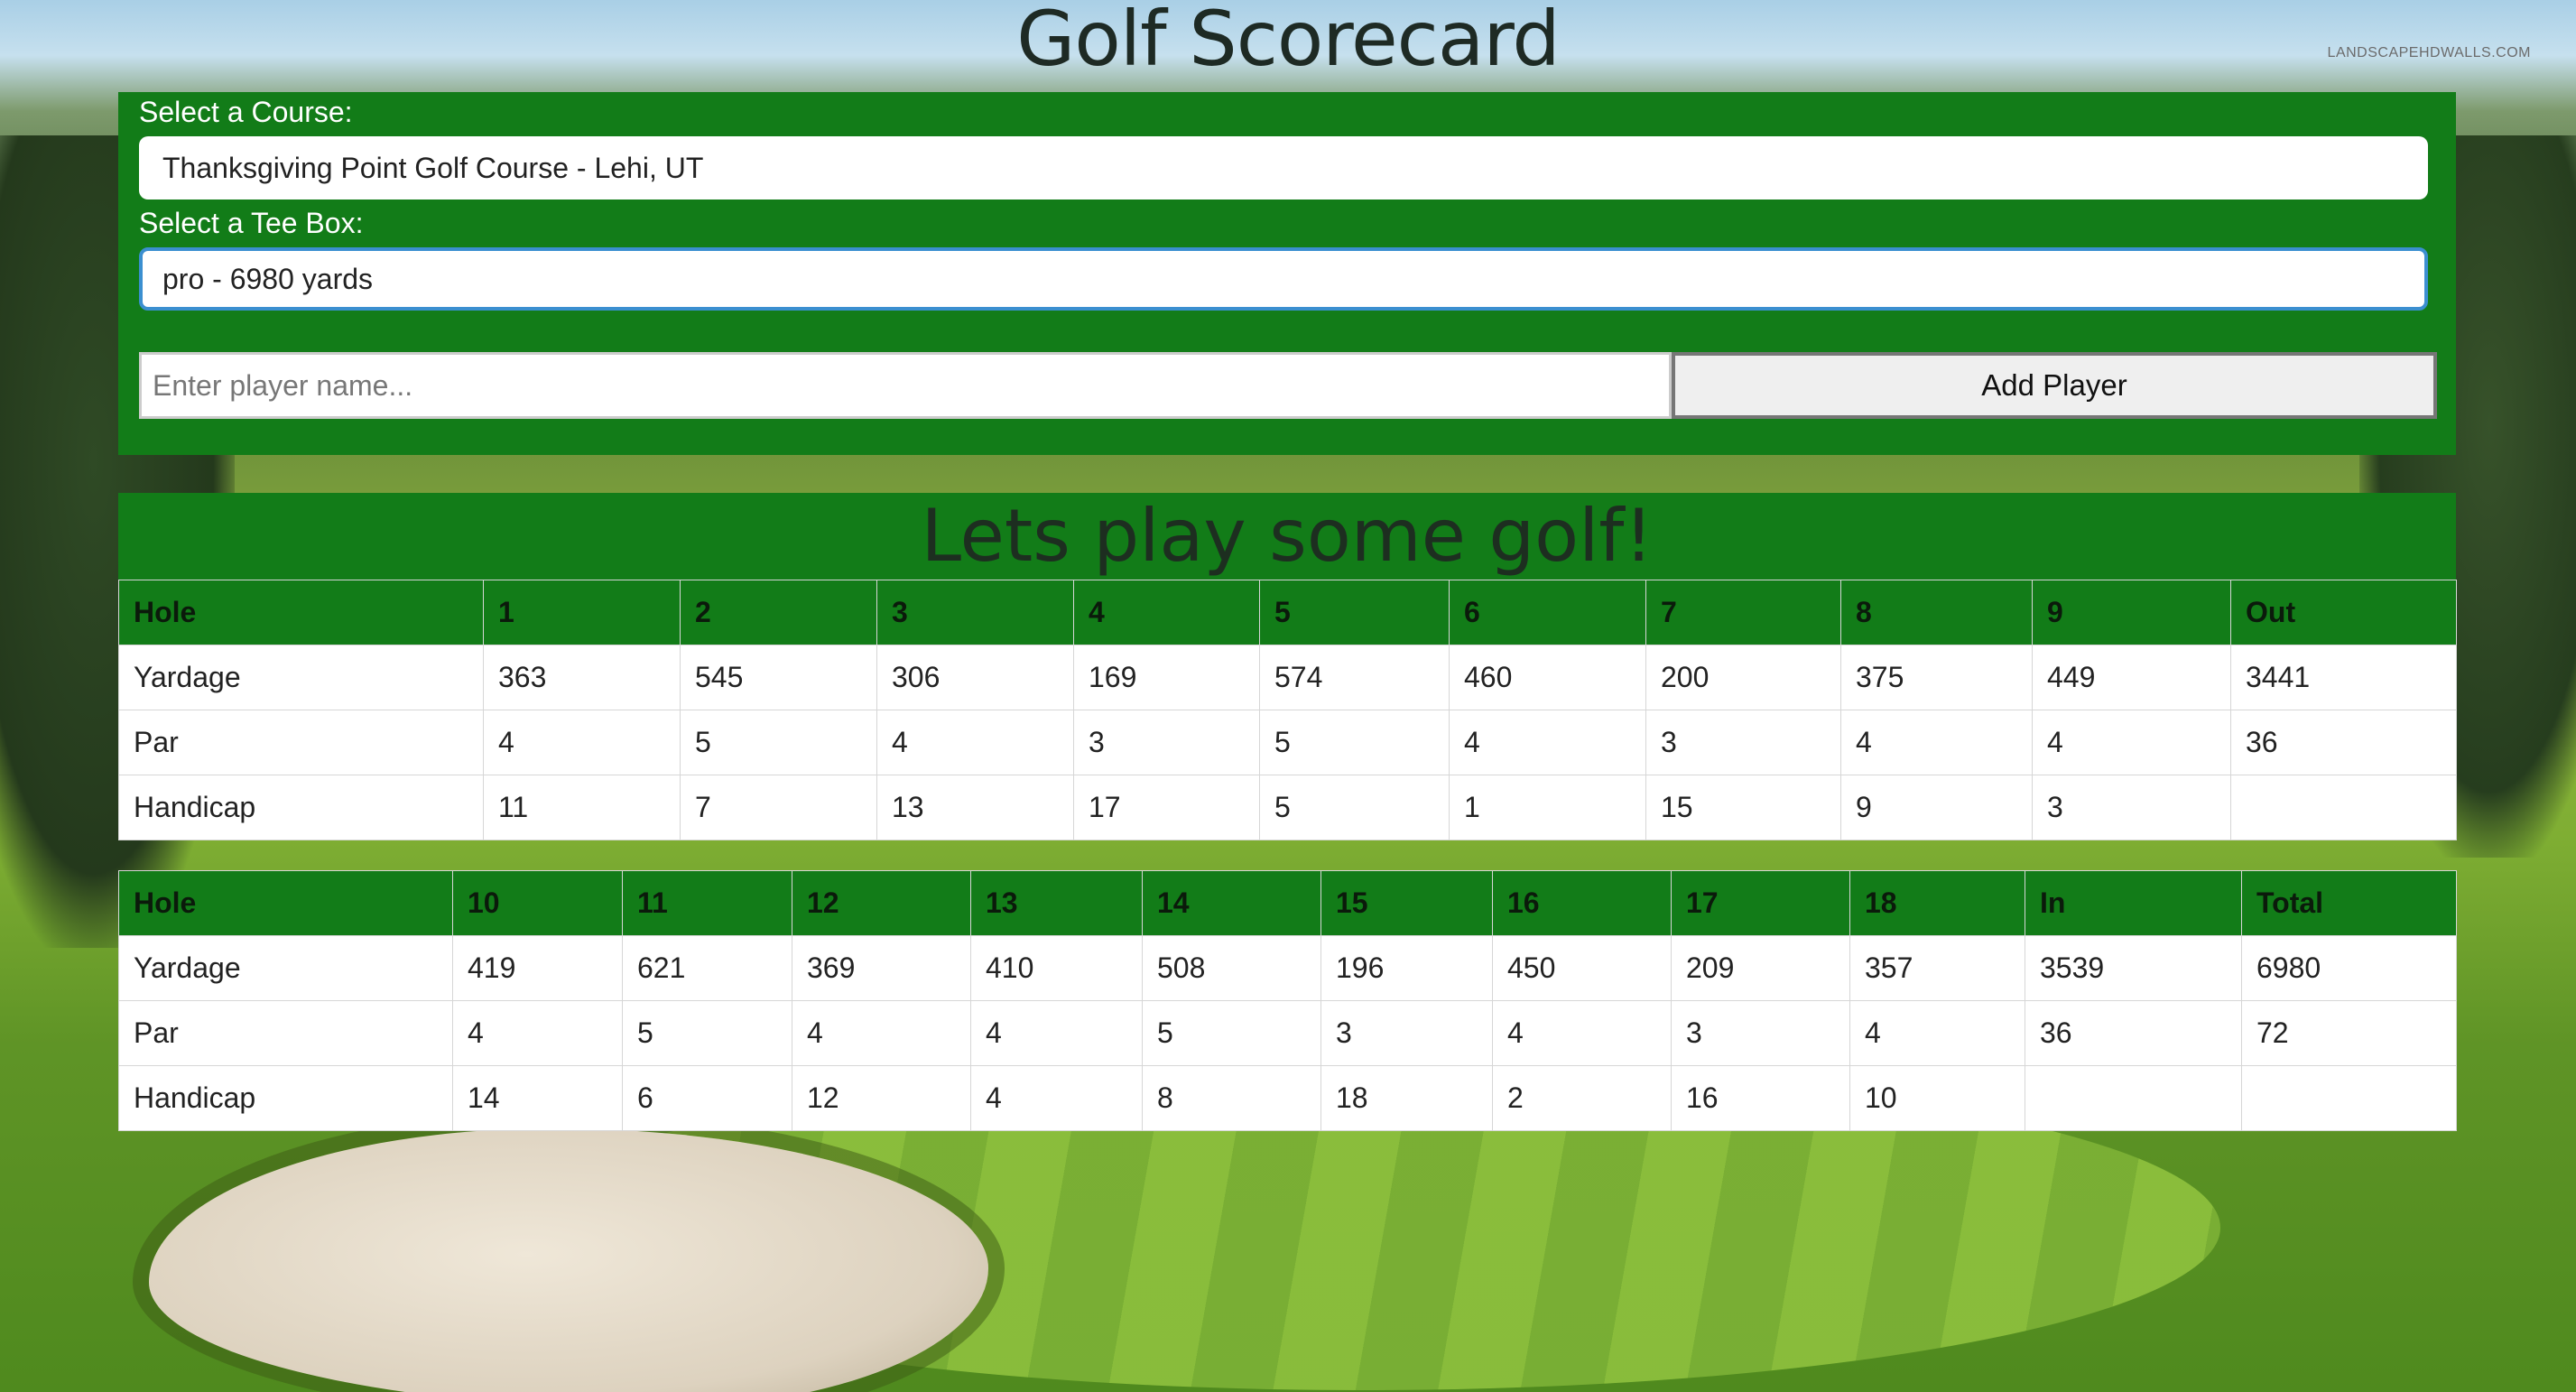 The width and height of the screenshot is (2576, 1392). I want to click on header-row: Hole 1 2 3 4 5 6 7 8 9 Out, so click(1288, 612).